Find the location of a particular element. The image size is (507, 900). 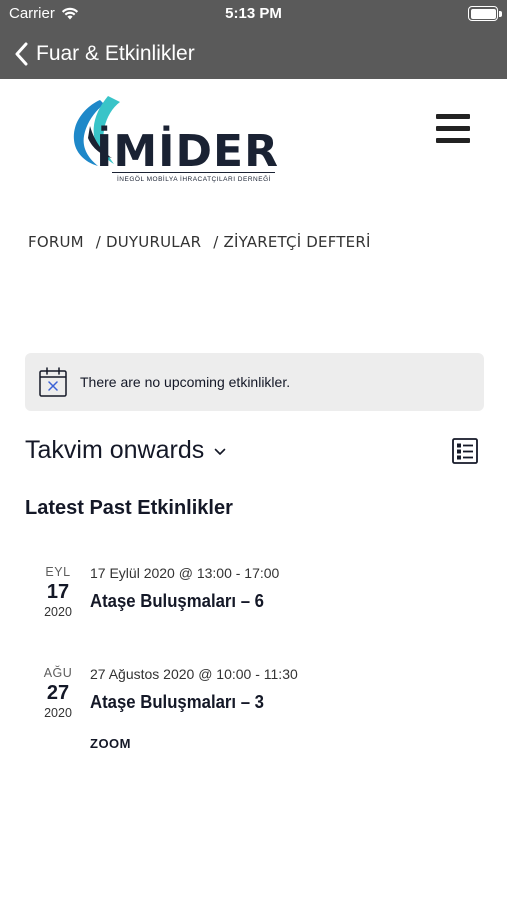

event-title-link: Ataşe Buluşmaları – 6 is located at coordinates (177, 601).